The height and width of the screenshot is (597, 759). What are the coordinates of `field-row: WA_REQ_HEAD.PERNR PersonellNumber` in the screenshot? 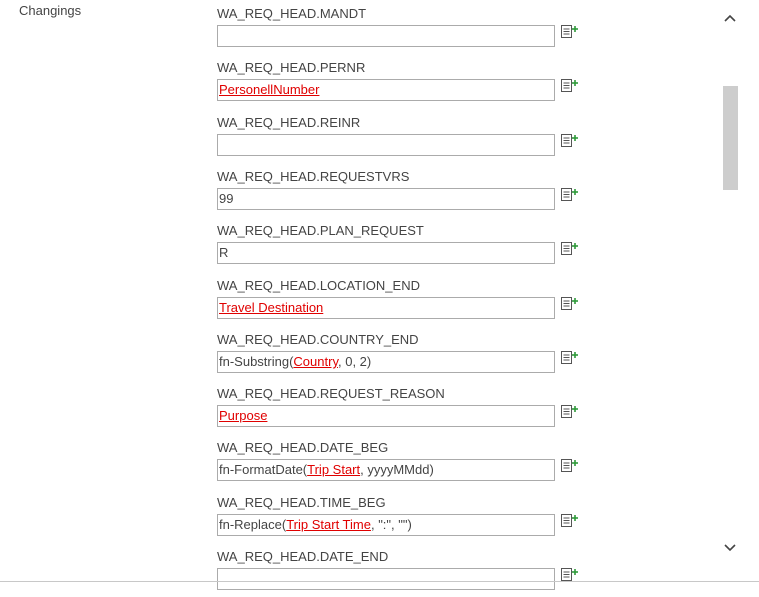 It's located at (407, 81).